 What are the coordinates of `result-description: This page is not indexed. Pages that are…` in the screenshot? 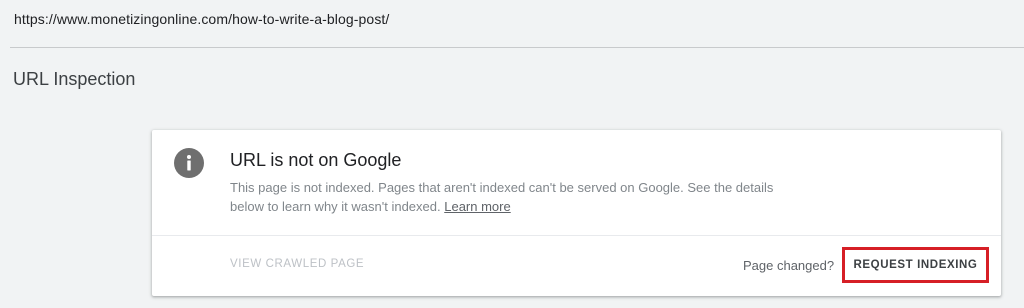 It's located at (510, 197).